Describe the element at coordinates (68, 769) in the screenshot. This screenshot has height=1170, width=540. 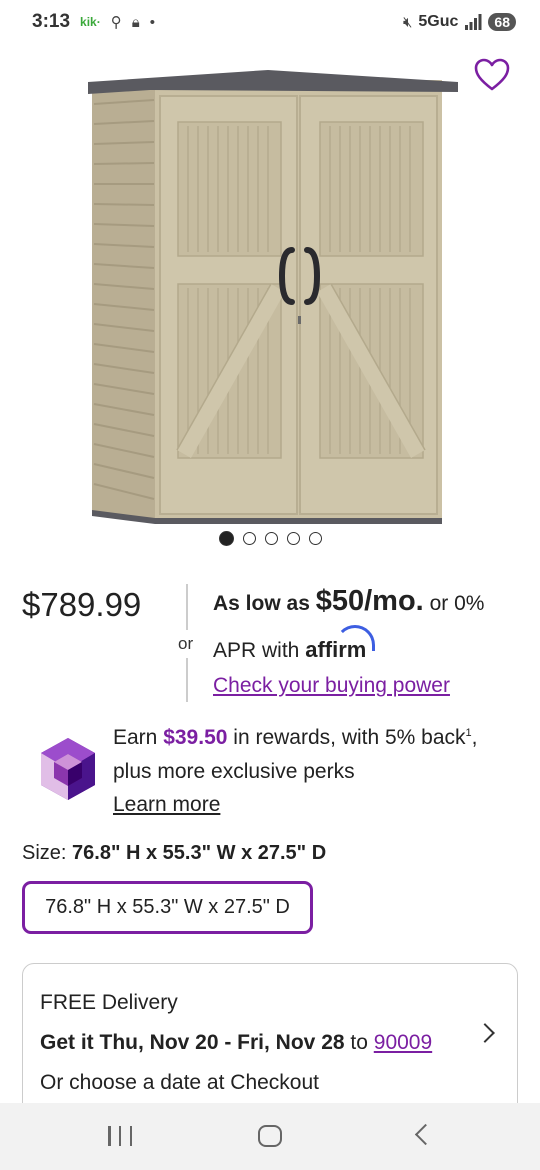
I see `gem-icon` at that location.